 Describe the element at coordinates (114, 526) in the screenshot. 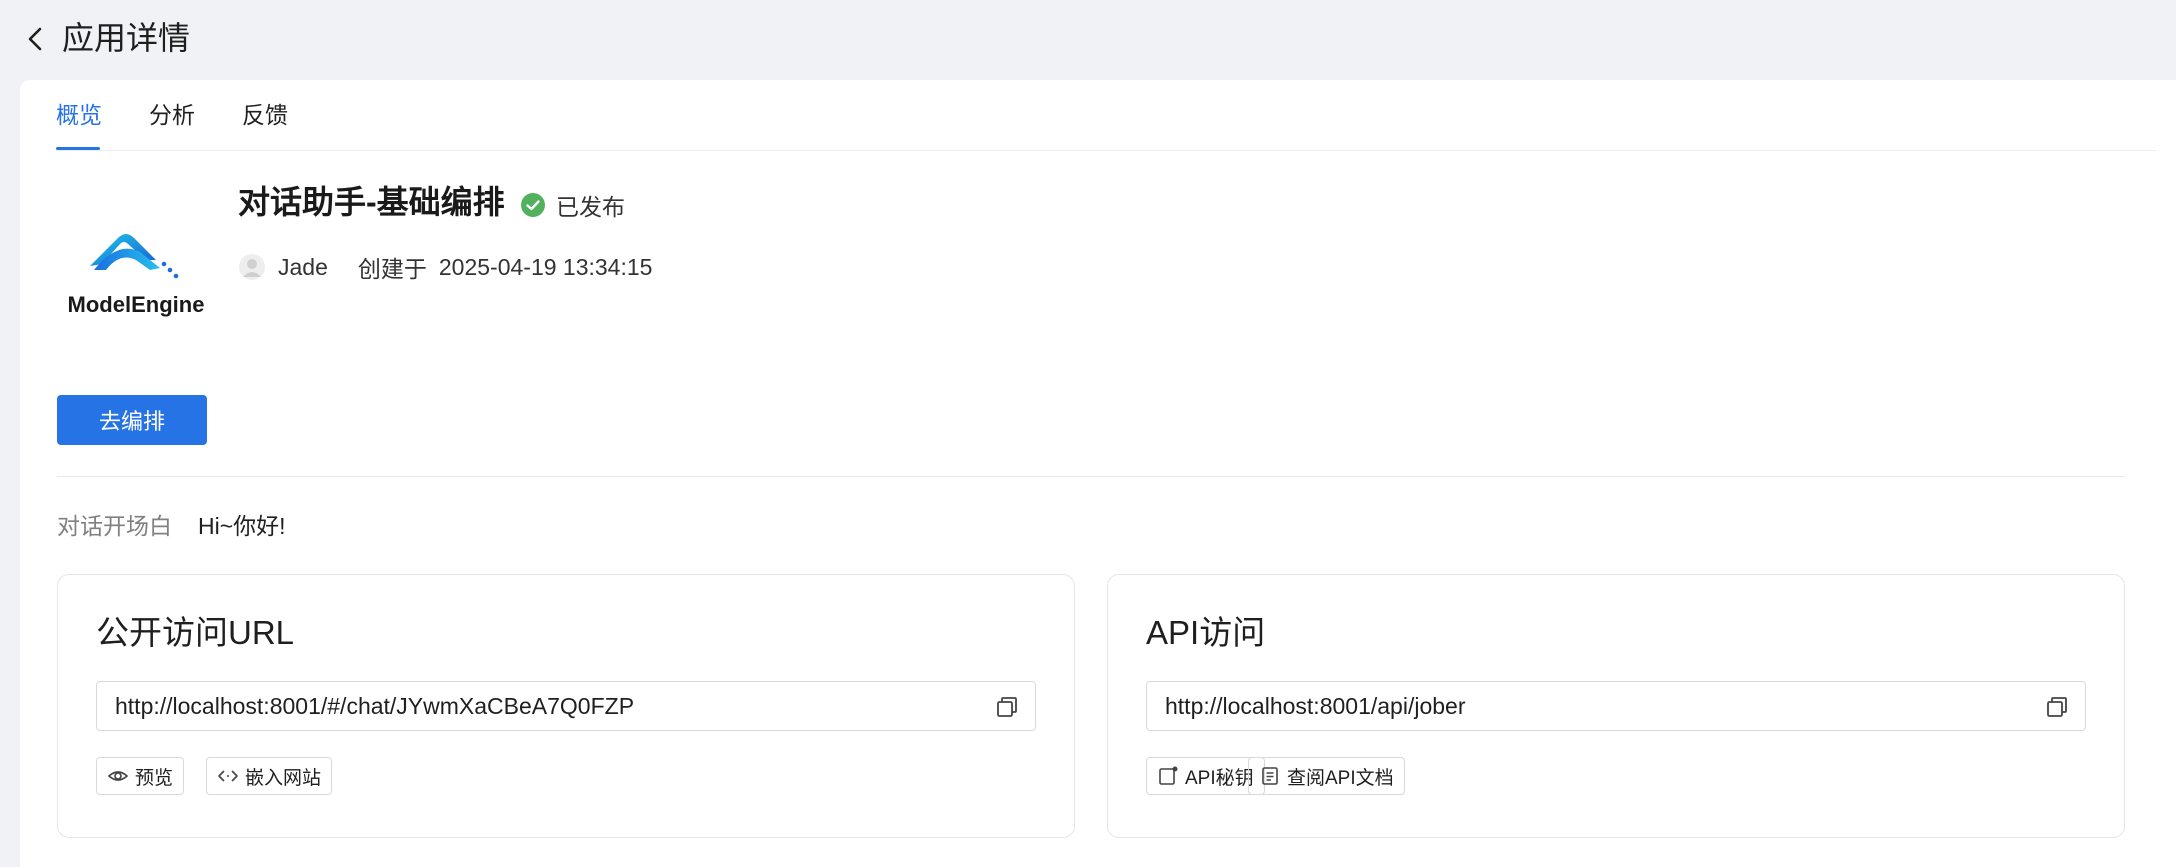

I see `opening-label: 对话开场白` at that location.